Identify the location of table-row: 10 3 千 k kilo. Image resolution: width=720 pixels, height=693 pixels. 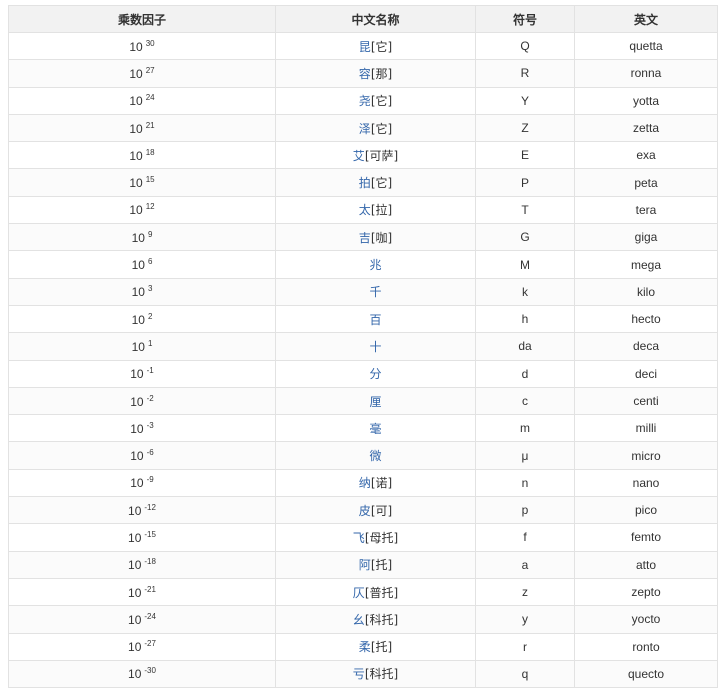
(363, 291).